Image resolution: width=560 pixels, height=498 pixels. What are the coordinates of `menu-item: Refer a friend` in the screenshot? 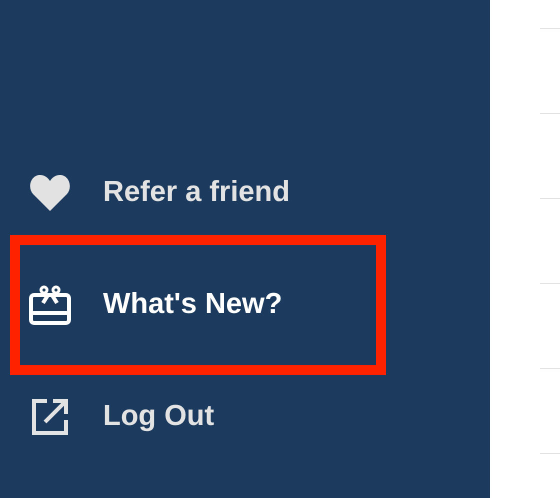 It's located at (198, 193).